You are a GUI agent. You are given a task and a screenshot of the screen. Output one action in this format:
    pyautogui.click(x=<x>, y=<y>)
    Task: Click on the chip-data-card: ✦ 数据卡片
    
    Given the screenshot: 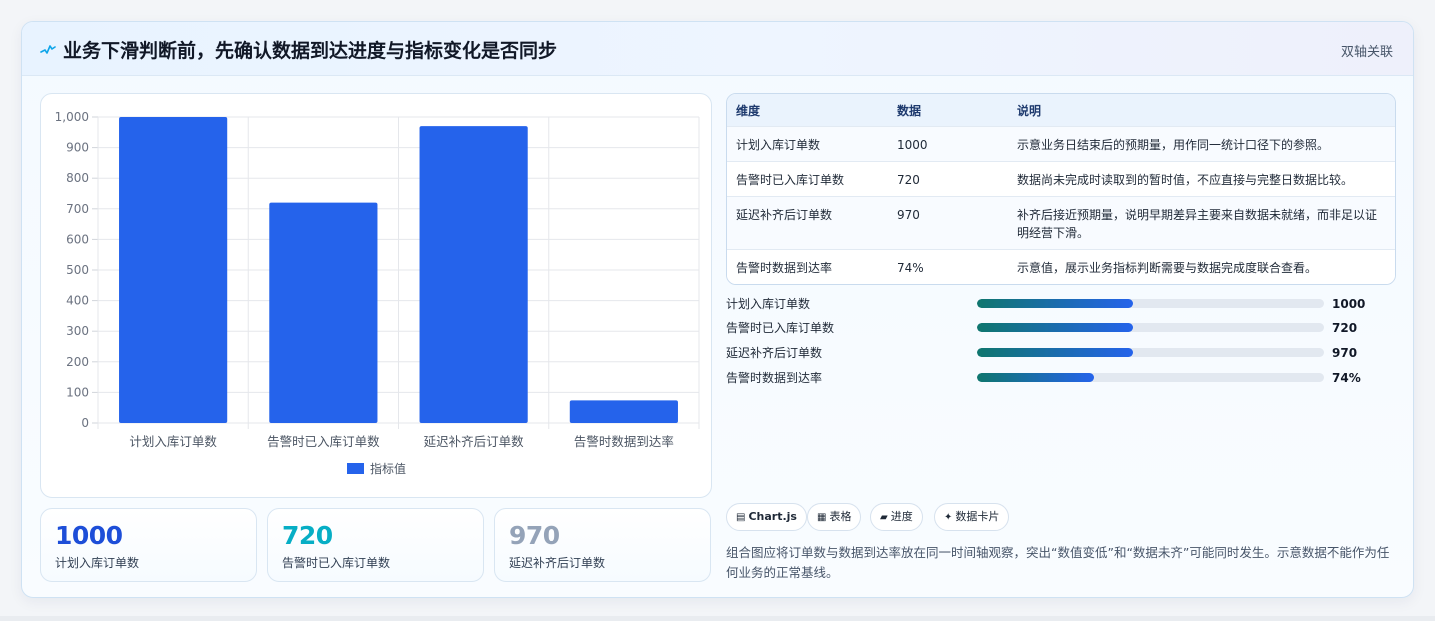 What is the action you would take?
    pyautogui.click(x=972, y=517)
    